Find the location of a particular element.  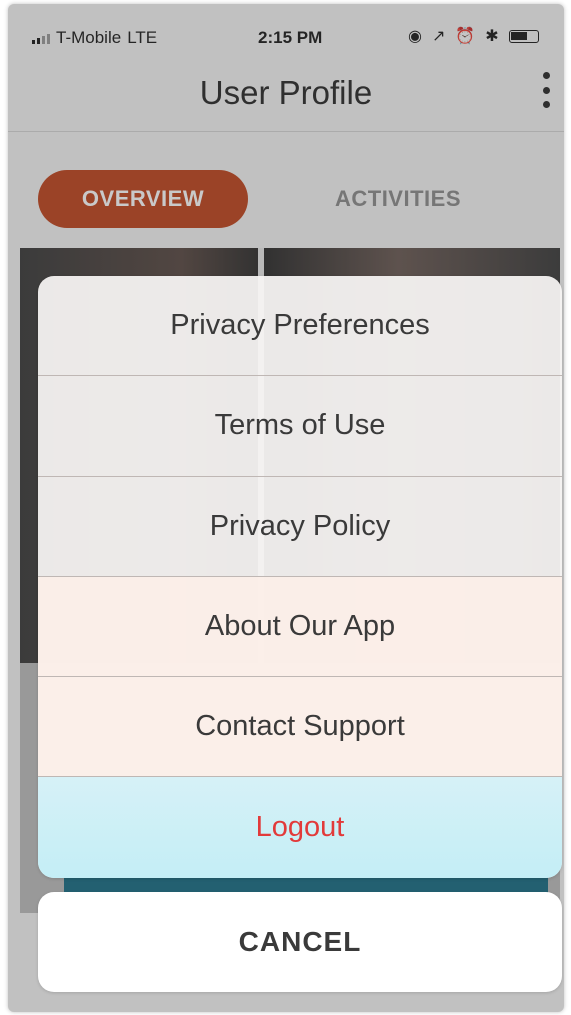

privacy-policy-button: Privacy Policy is located at coordinates (300, 527).